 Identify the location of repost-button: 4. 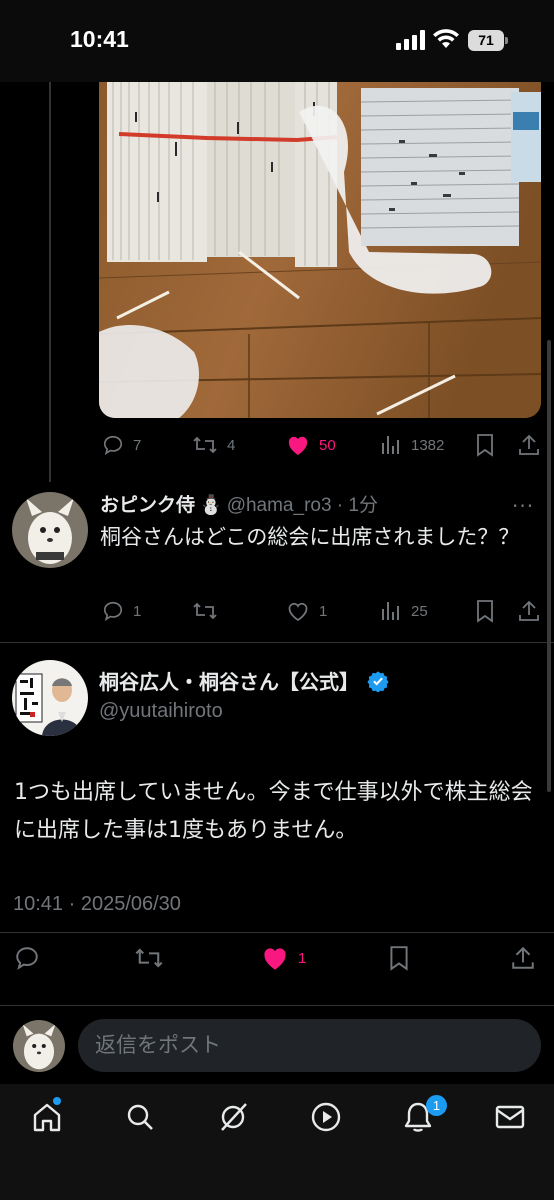
(213, 445).